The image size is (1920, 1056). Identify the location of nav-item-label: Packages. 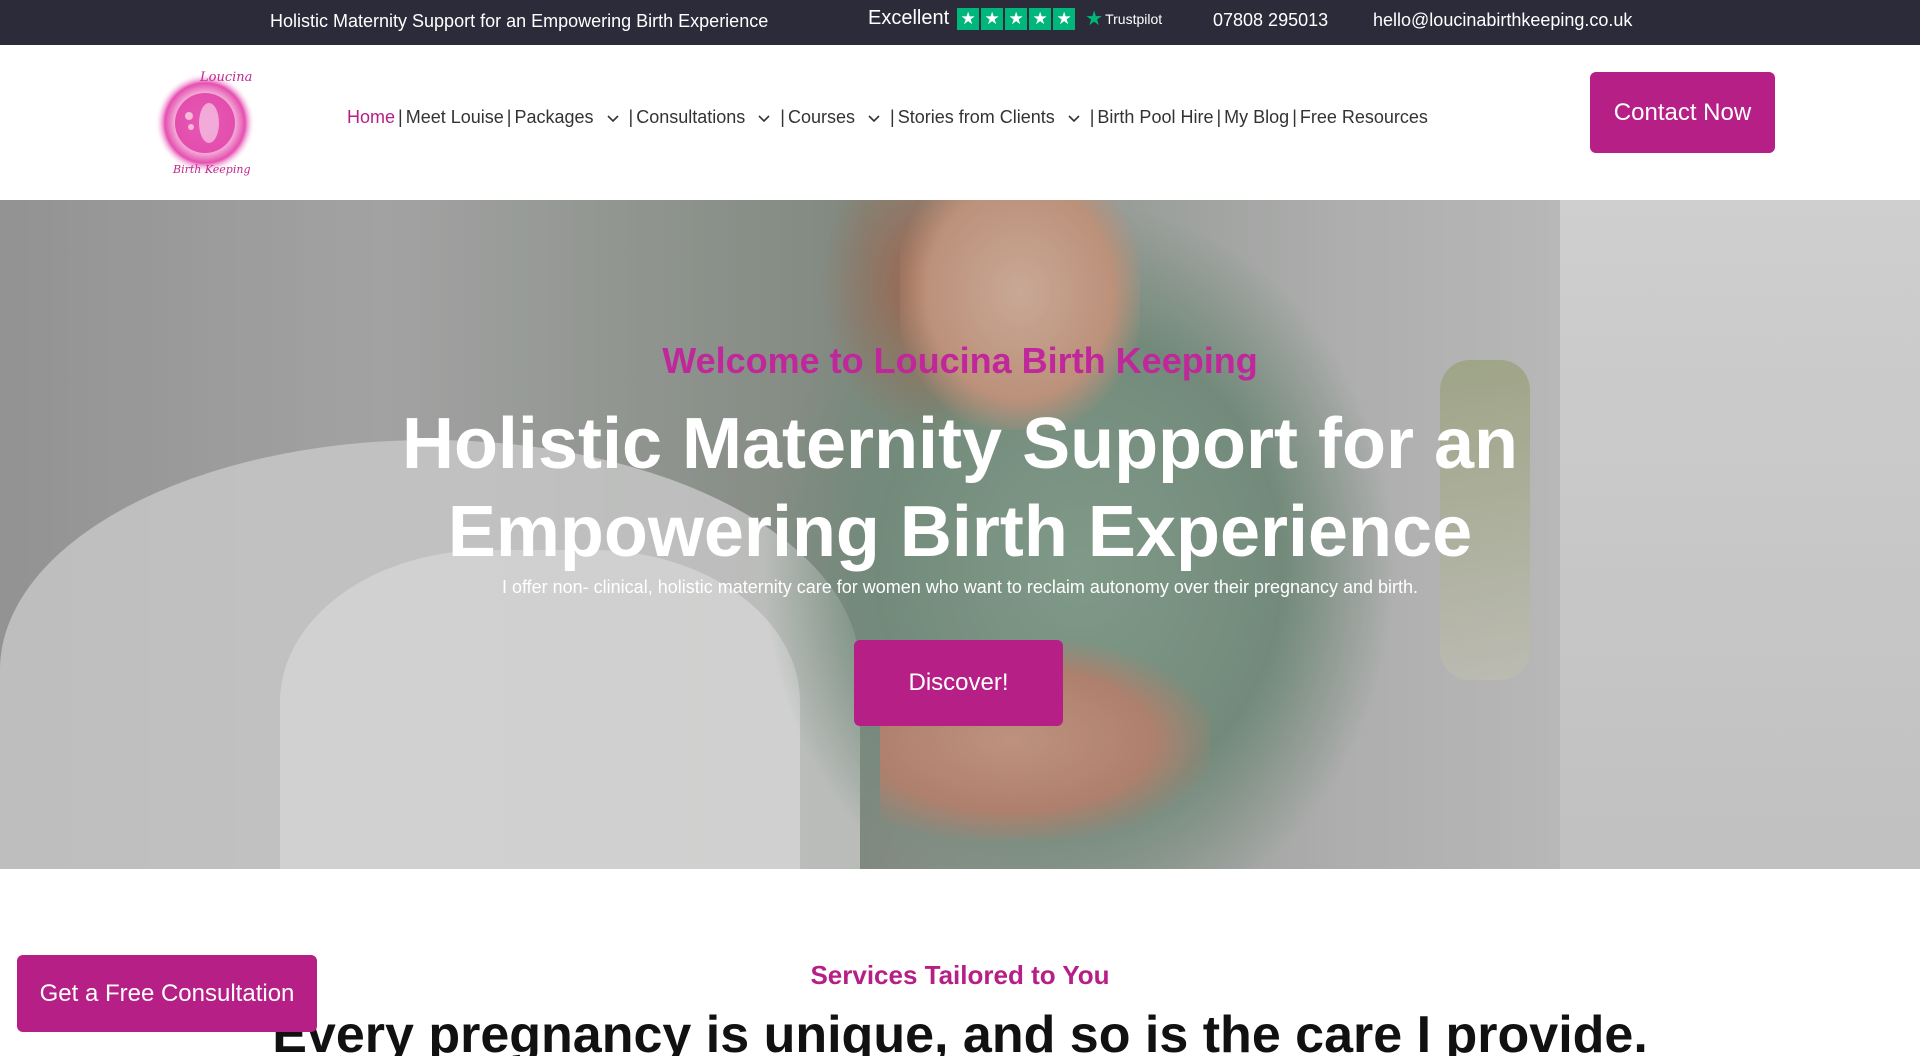
(554, 117).